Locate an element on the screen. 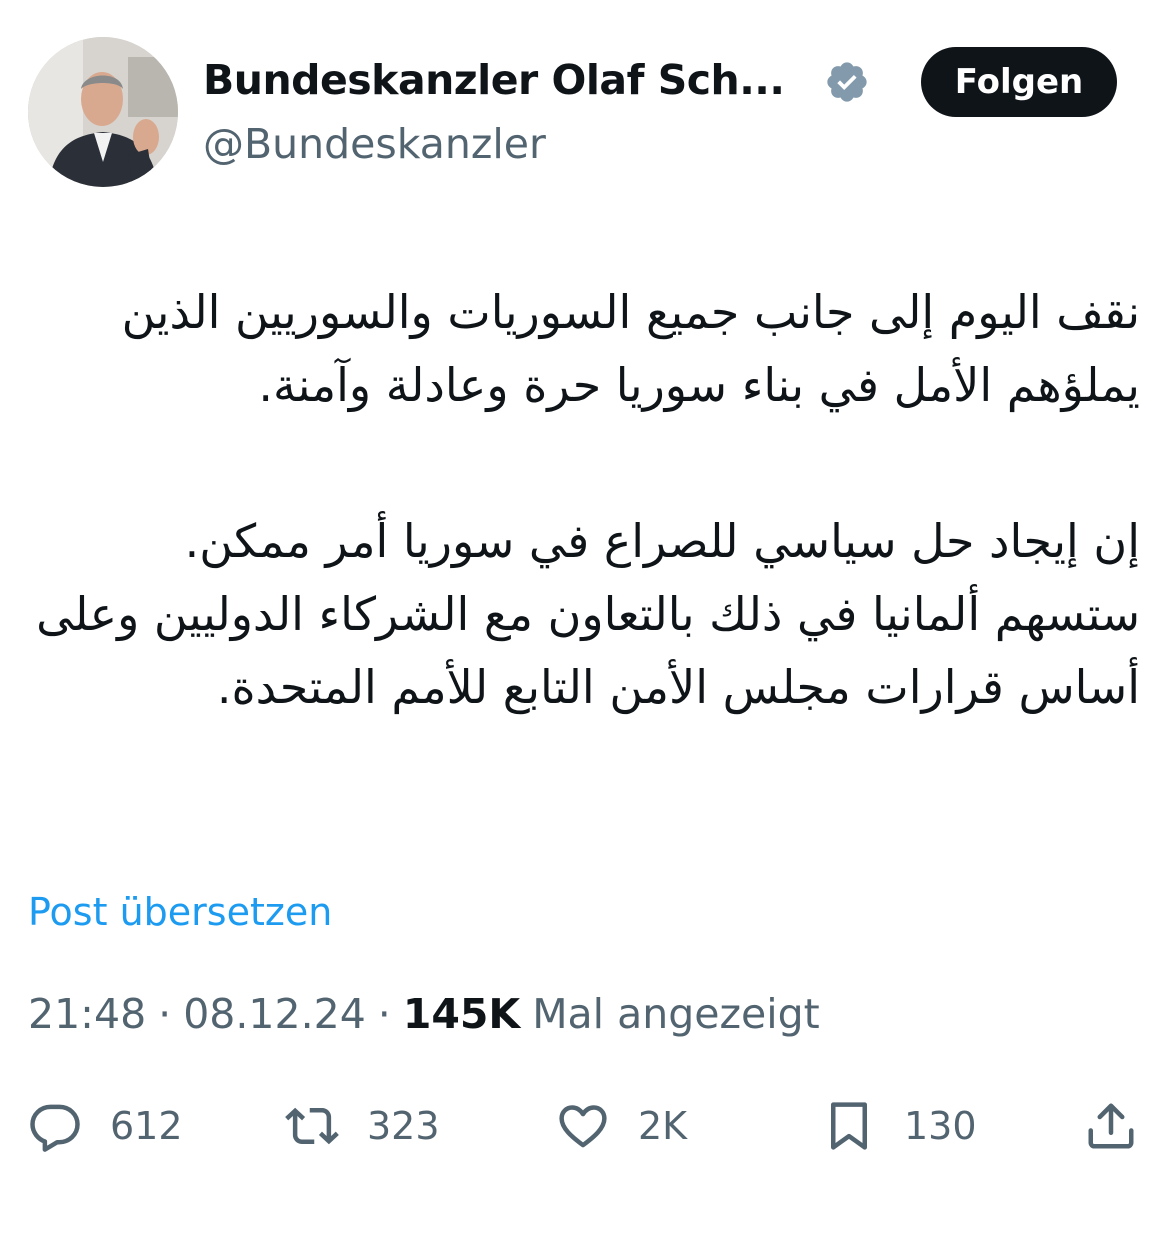 The width and height of the screenshot is (1170, 1252). like-button: 2K is located at coordinates (621, 1126).